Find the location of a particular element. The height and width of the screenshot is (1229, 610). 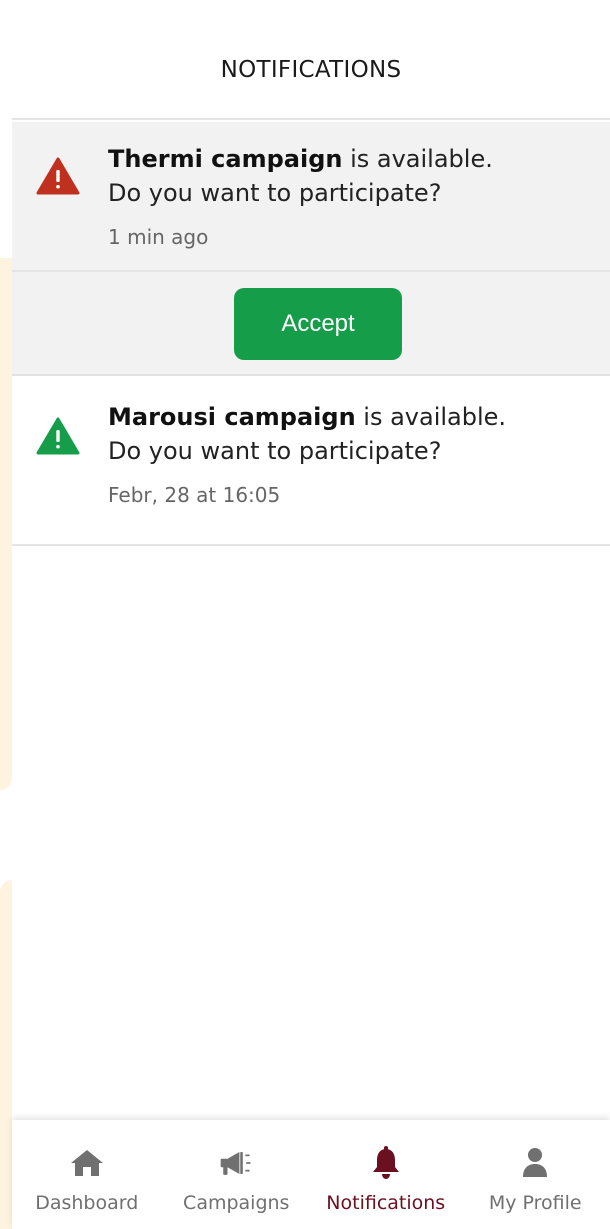

campaign-name: Marousi campaign is located at coordinates (232, 417).